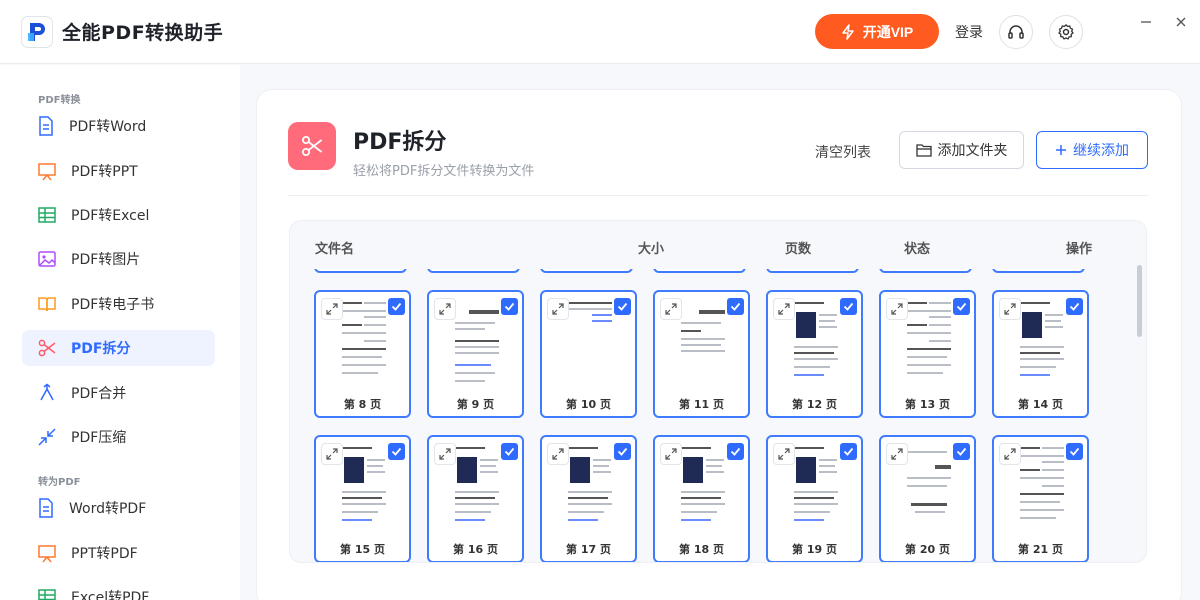 The image size is (1200, 600). Describe the element at coordinates (1040, 498) in the screenshot. I see `page-card: 第 21 页` at that location.